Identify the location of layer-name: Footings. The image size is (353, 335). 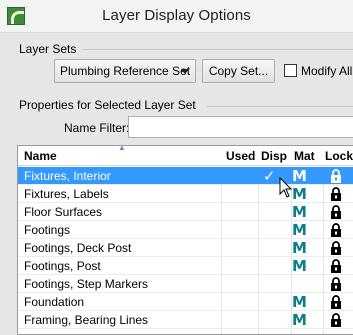
(47, 230).